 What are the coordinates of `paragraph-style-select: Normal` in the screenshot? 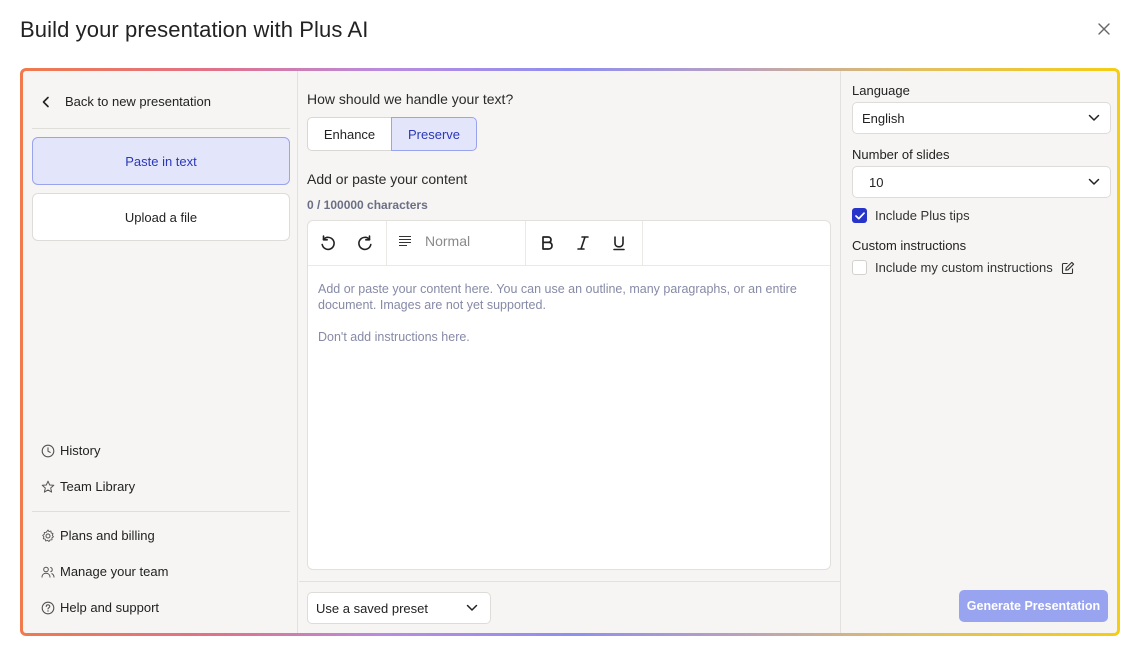 It's located at (434, 241).